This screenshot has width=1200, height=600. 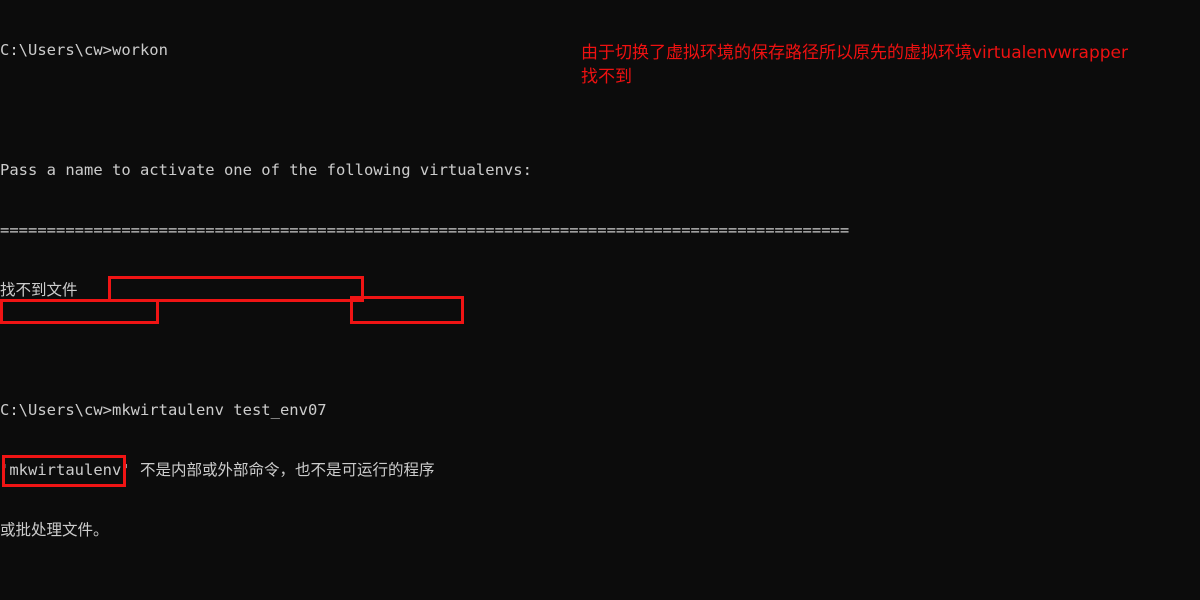 I want to click on terminal-line: 或批处理文件。, so click(x=54, y=530).